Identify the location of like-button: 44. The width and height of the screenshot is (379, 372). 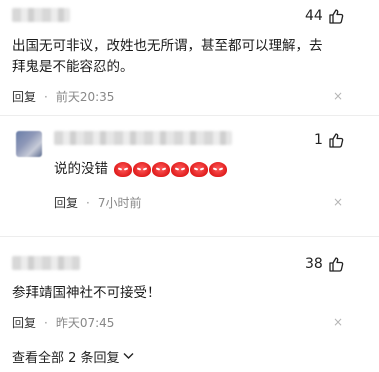
(324, 16).